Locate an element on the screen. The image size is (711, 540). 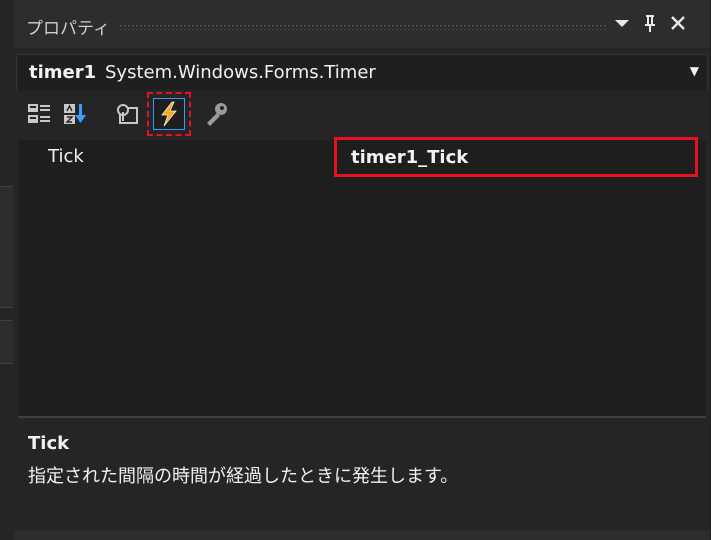
alphabetical-icon is located at coordinates (75, 114).